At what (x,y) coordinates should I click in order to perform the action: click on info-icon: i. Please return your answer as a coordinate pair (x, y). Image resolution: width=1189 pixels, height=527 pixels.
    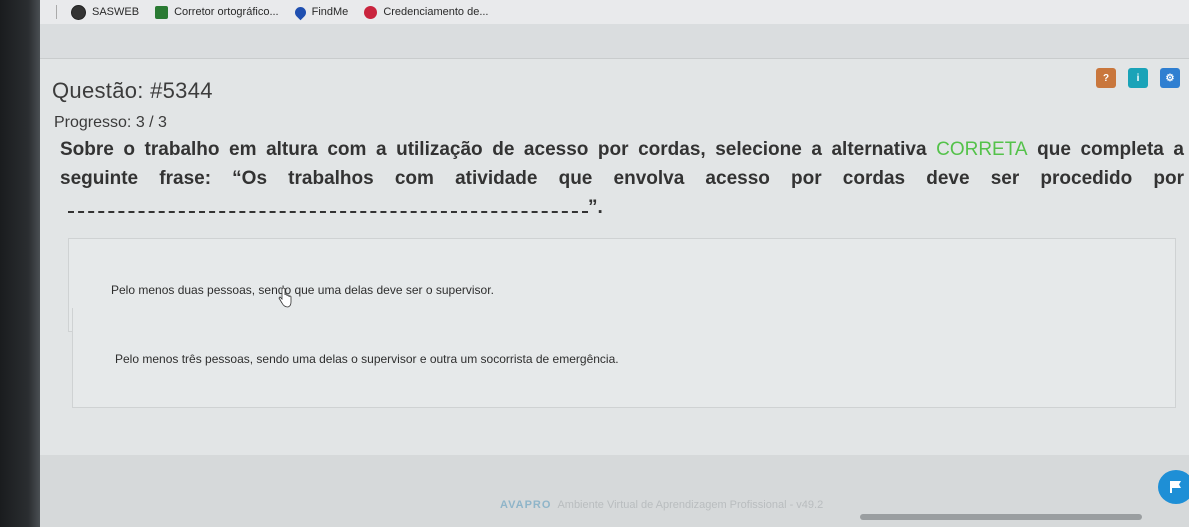
    Looking at the image, I should click on (1138, 78).